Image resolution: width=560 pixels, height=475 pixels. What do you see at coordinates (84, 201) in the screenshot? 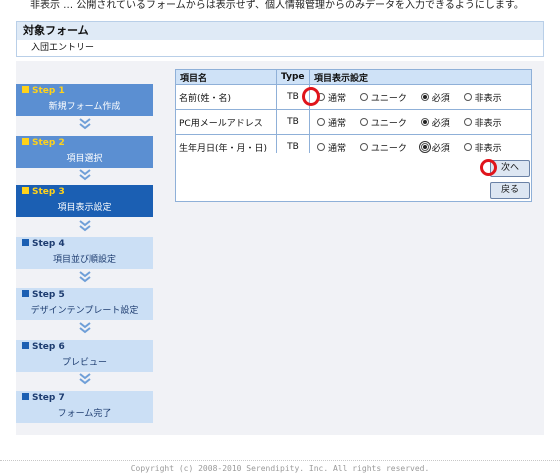
I see `step-3: Step 3 項目表示設定` at bounding box center [84, 201].